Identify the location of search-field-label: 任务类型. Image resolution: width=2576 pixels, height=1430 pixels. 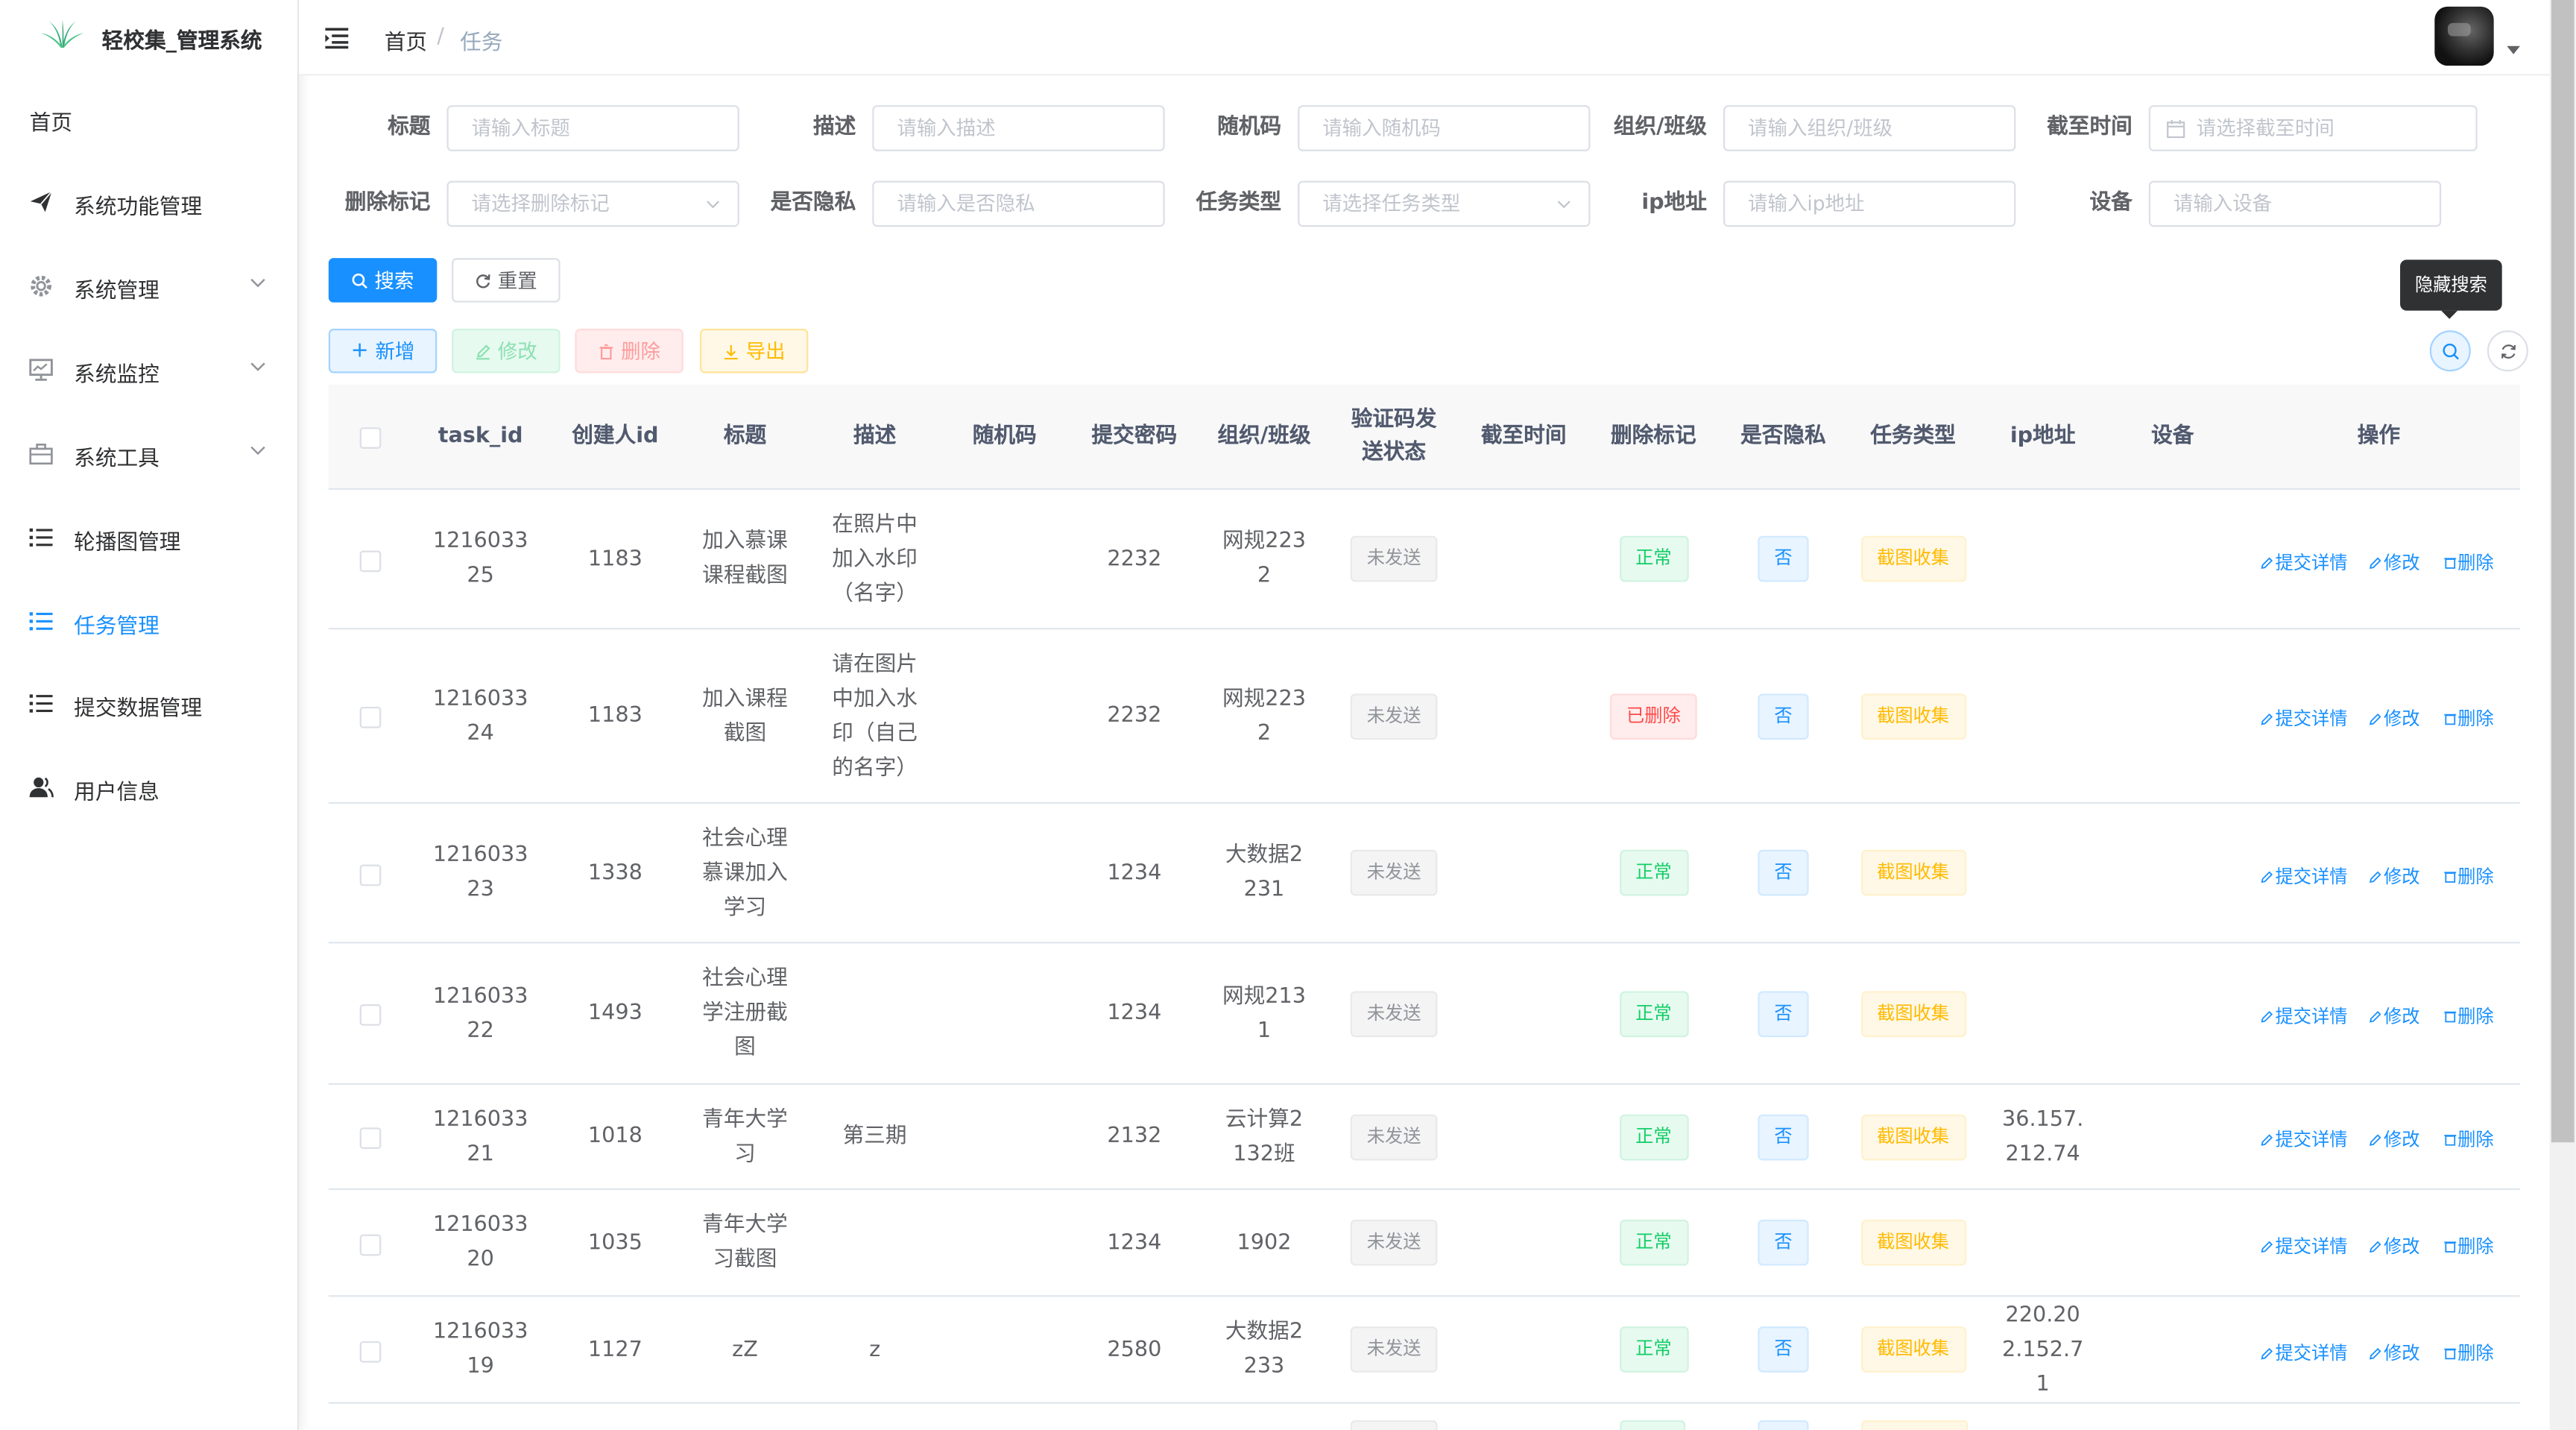
(1239, 203).